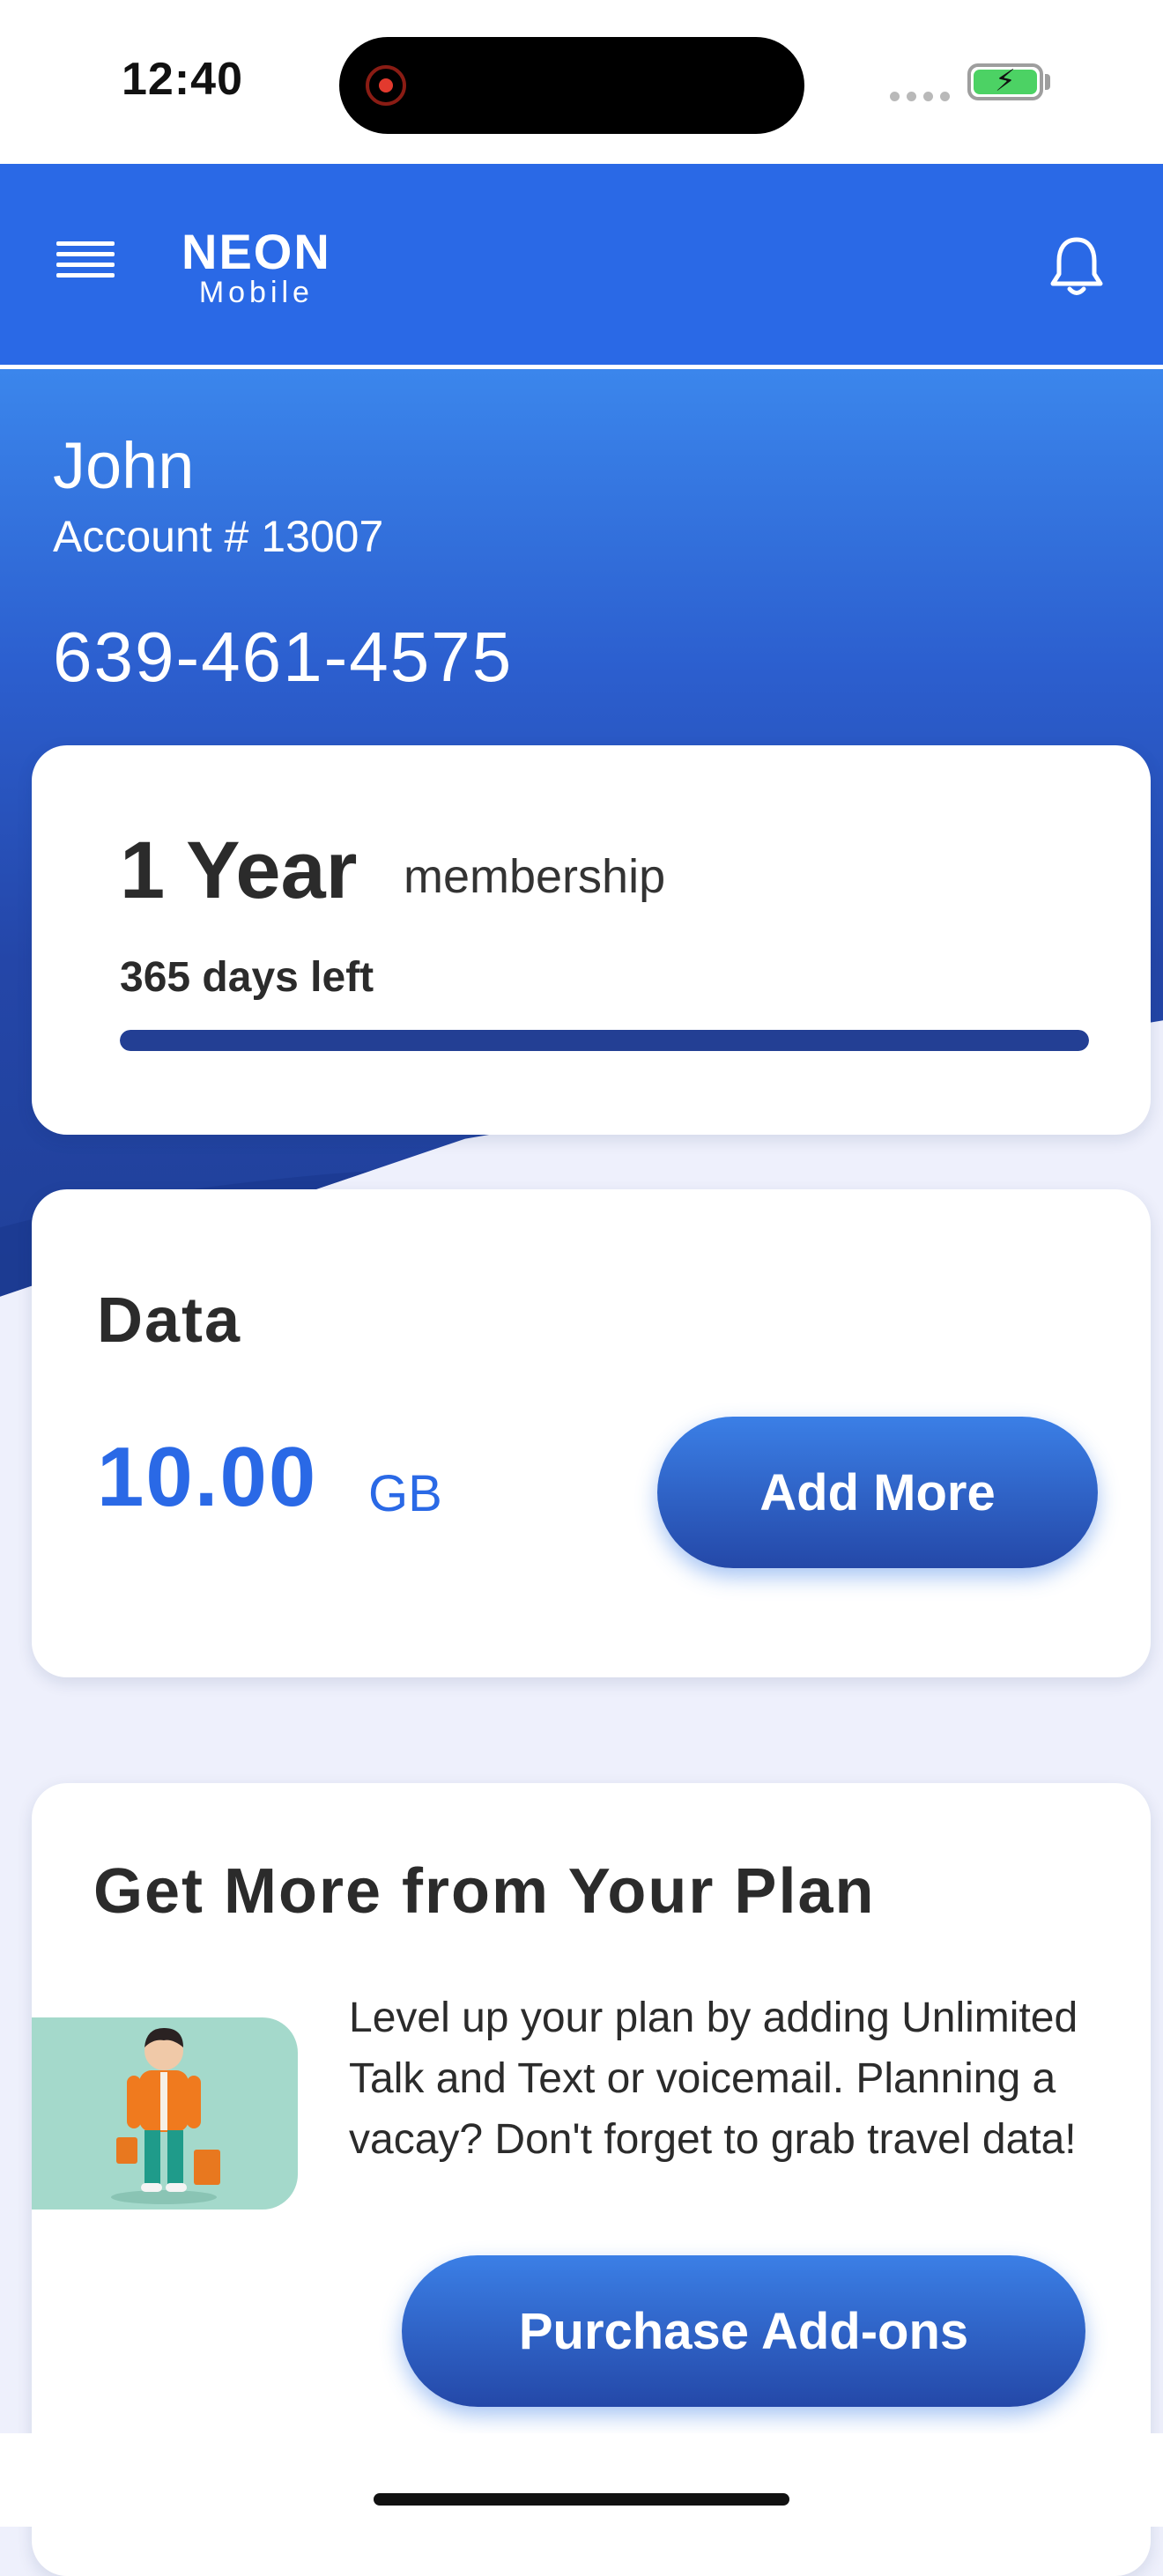 The height and width of the screenshot is (2576, 1163). Describe the element at coordinates (581, 367) in the screenshot. I see `header-divider` at that location.